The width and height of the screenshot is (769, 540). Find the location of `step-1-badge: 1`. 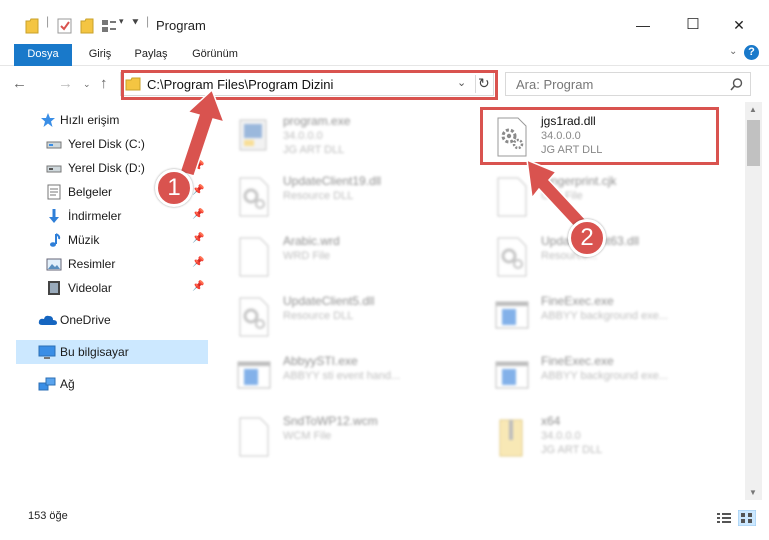

step-1-badge: 1 is located at coordinates (174, 188).